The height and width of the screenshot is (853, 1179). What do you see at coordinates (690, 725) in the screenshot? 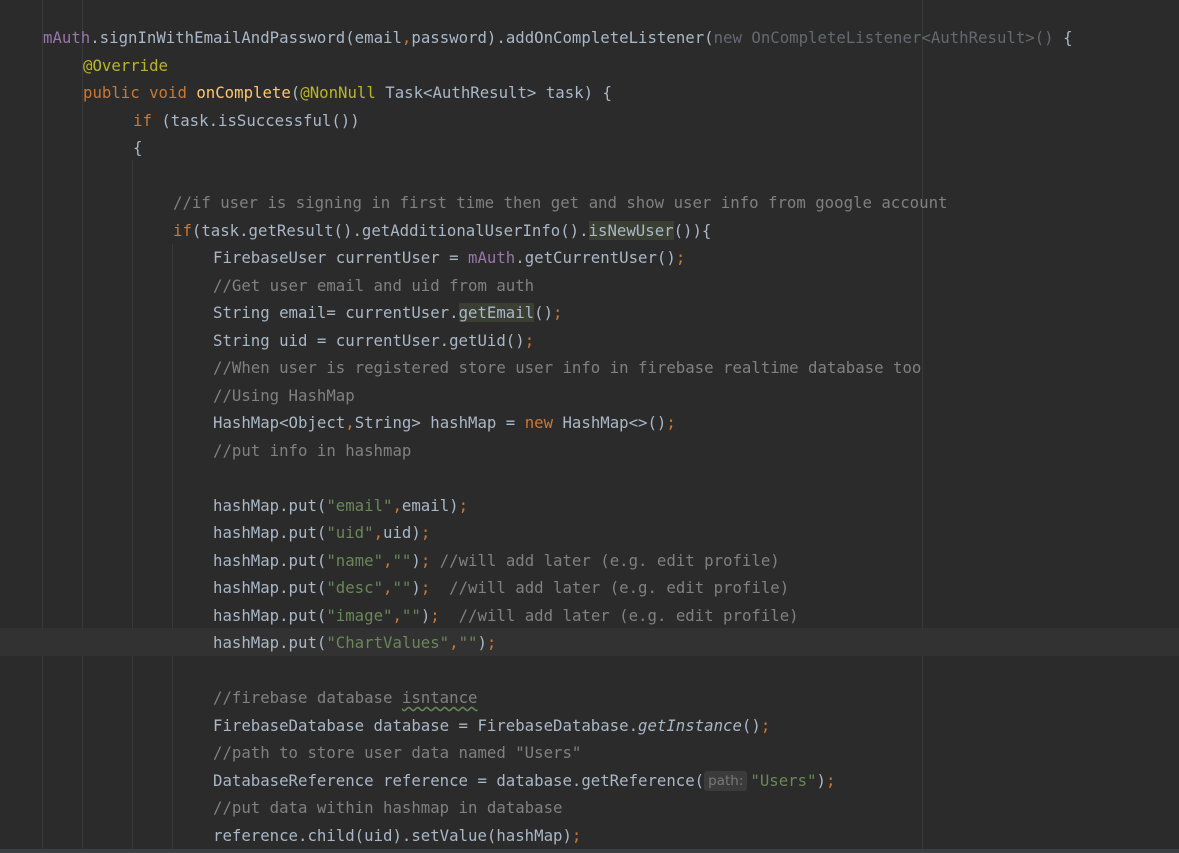
I see `code-token: getInstance` at bounding box center [690, 725].